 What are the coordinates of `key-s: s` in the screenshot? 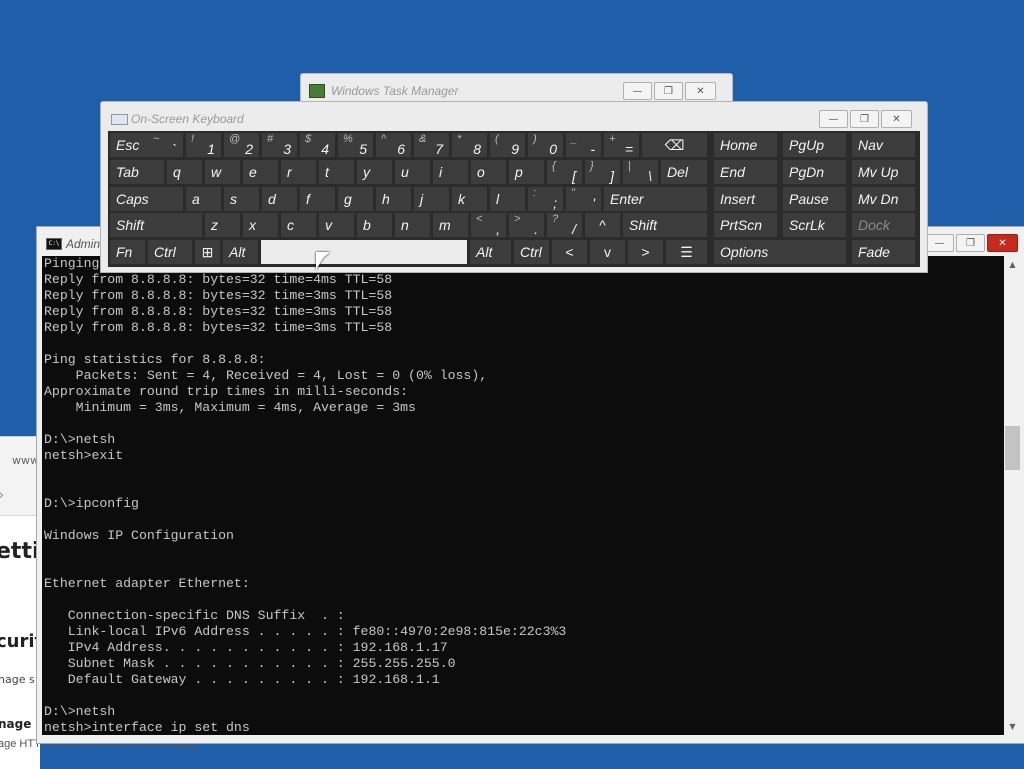 It's located at (241, 199).